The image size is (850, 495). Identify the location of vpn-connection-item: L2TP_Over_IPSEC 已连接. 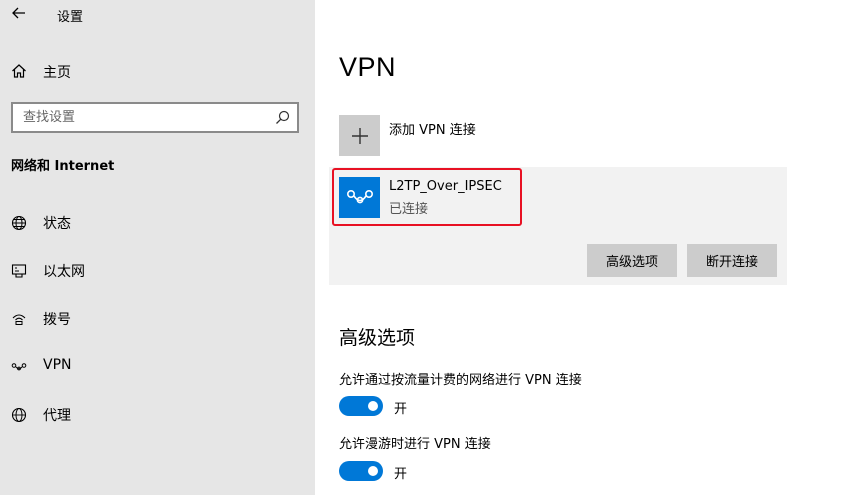
(429, 198).